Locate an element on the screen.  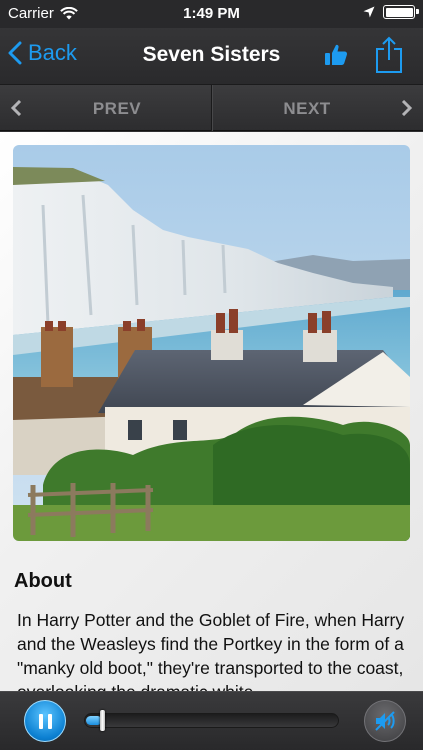
progress-thumb is located at coordinates (103, 720).